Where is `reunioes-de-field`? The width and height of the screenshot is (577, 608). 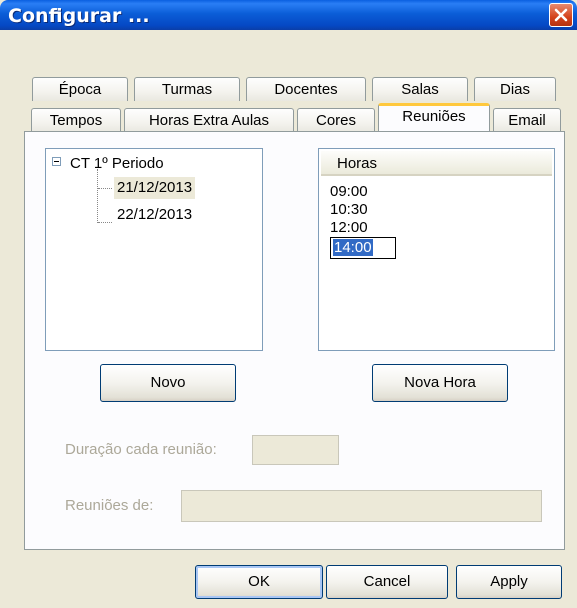 reunioes-de-field is located at coordinates (361, 506).